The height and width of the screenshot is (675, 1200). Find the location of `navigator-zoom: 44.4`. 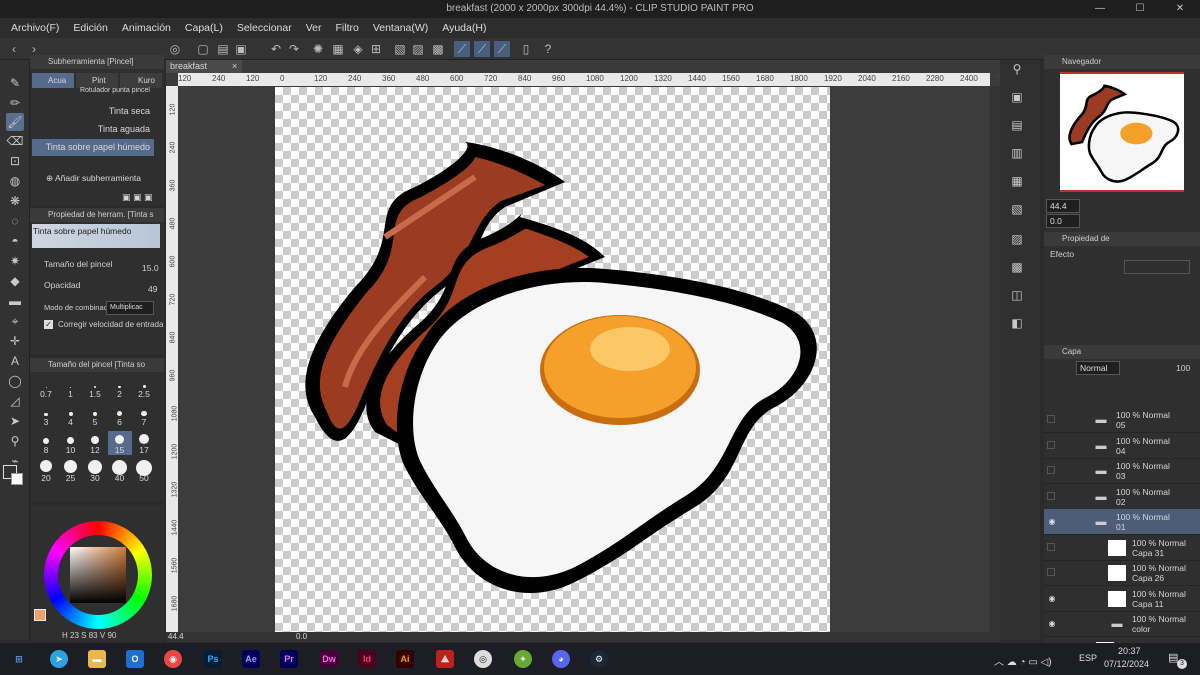

navigator-zoom: 44.4 is located at coordinates (1063, 206).